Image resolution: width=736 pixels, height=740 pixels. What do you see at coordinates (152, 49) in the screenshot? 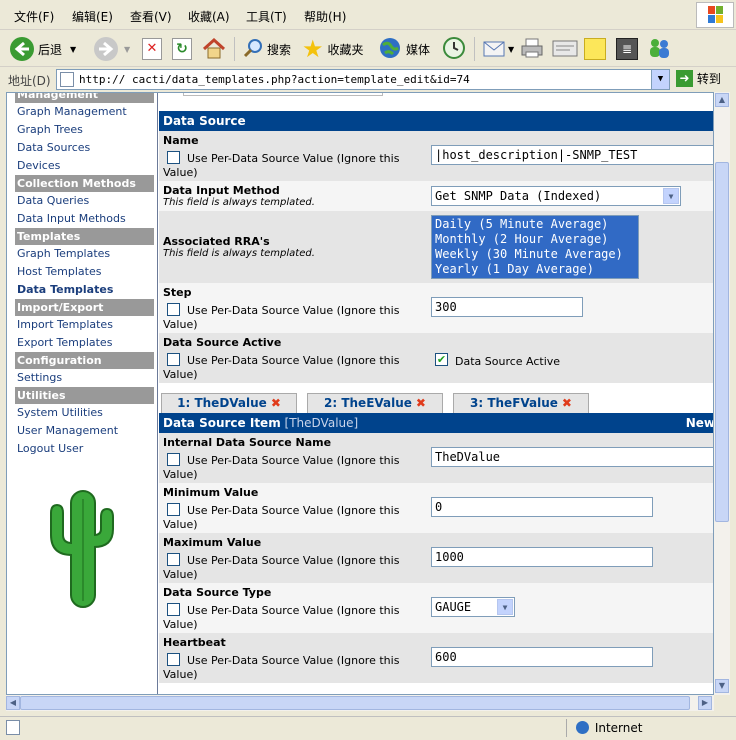
I see `stop-button: ✕` at bounding box center [152, 49].